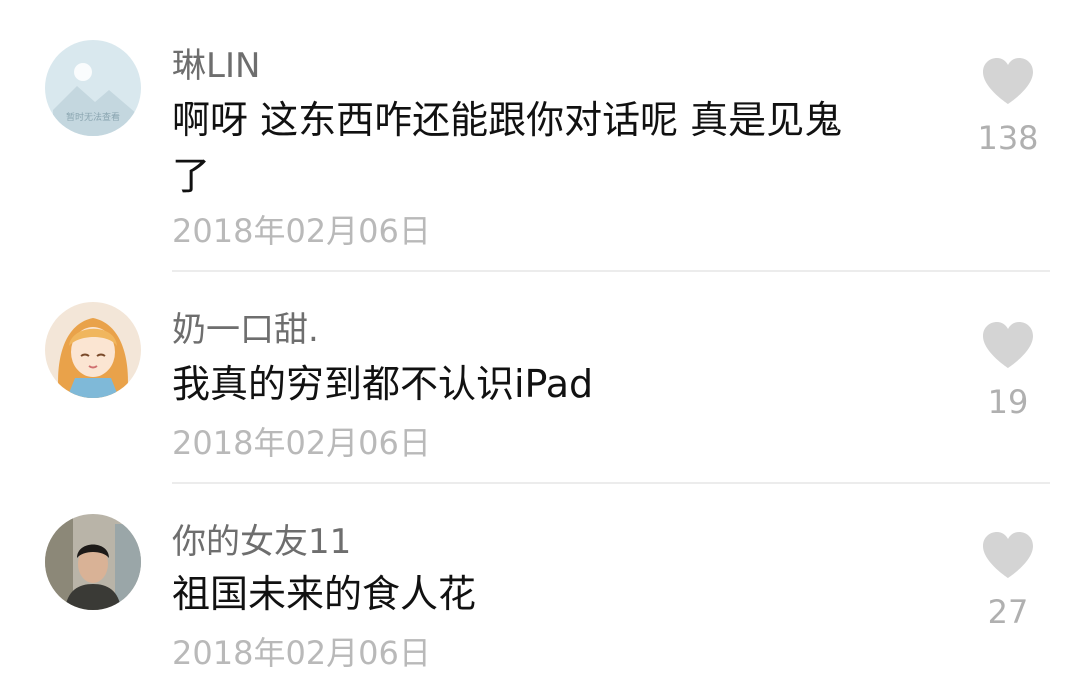 Image resolution: width=1080 pixels, height=683 pixels. What do you see at coordinates (1008, 138) in the screenshot?
I see `like-count: 138` at bounding box center [1008, 138].